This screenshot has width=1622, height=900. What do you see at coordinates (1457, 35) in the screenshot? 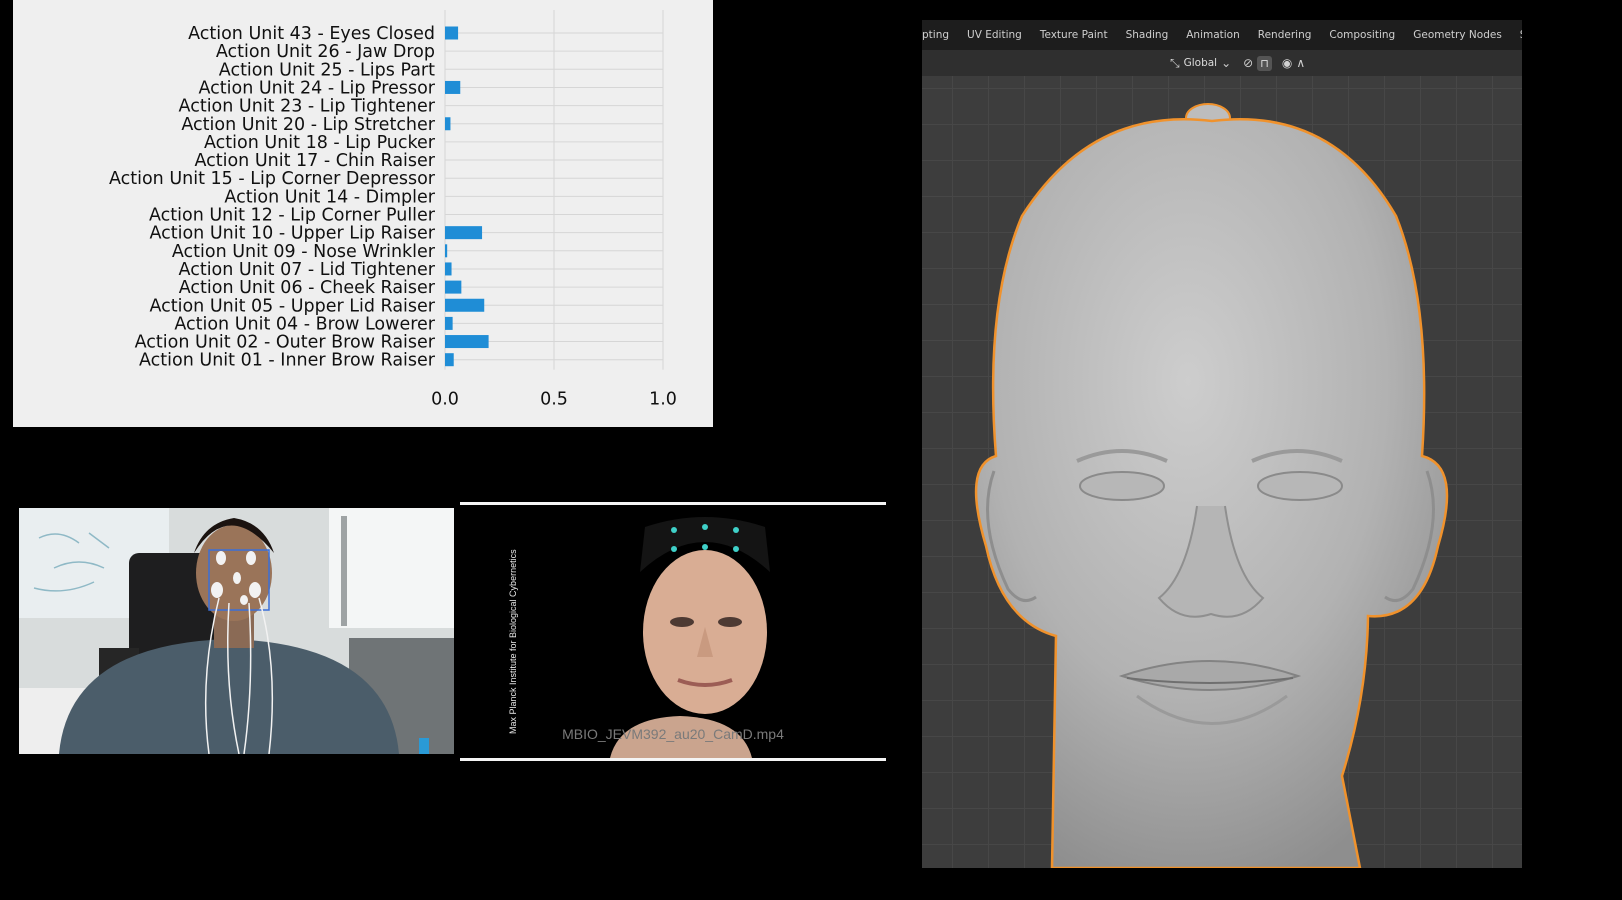
I see `tab-geometry-nodes: Geometry Nodes` at bounding box center [1457, 35].